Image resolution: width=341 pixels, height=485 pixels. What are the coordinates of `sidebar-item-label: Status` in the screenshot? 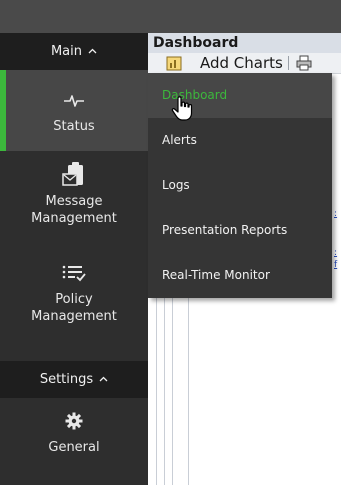 It's located at (74, 126).